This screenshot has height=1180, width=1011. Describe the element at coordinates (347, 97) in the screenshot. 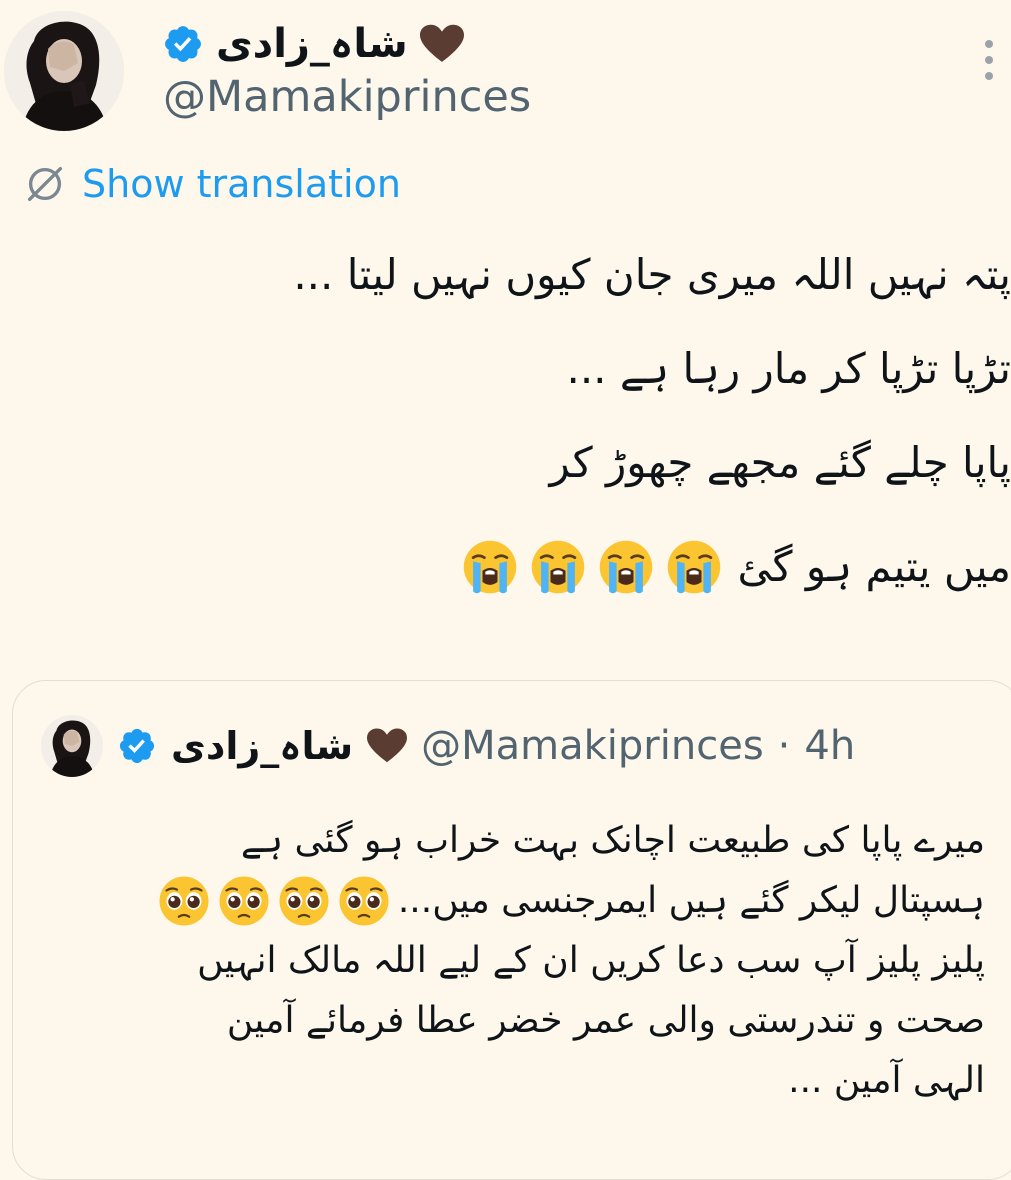

I see `author-handle: @Mamakiprinces` at that location.